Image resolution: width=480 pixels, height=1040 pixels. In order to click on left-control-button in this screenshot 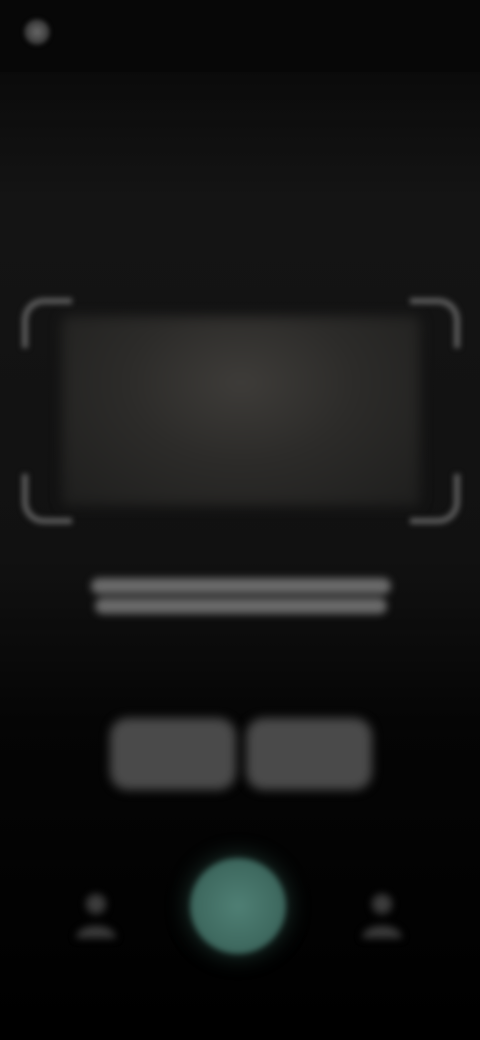, I will do `click(96, 914)`.